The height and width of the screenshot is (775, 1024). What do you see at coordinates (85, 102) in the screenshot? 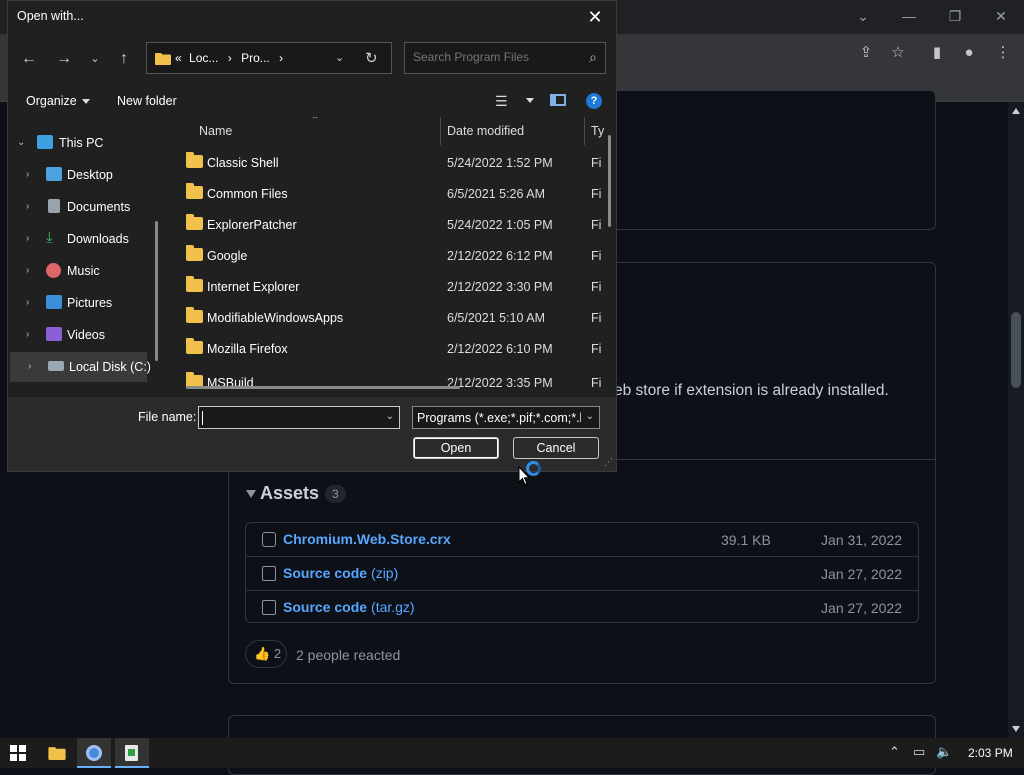
I see `caret-down-icon` at bounding box center [85, 102].